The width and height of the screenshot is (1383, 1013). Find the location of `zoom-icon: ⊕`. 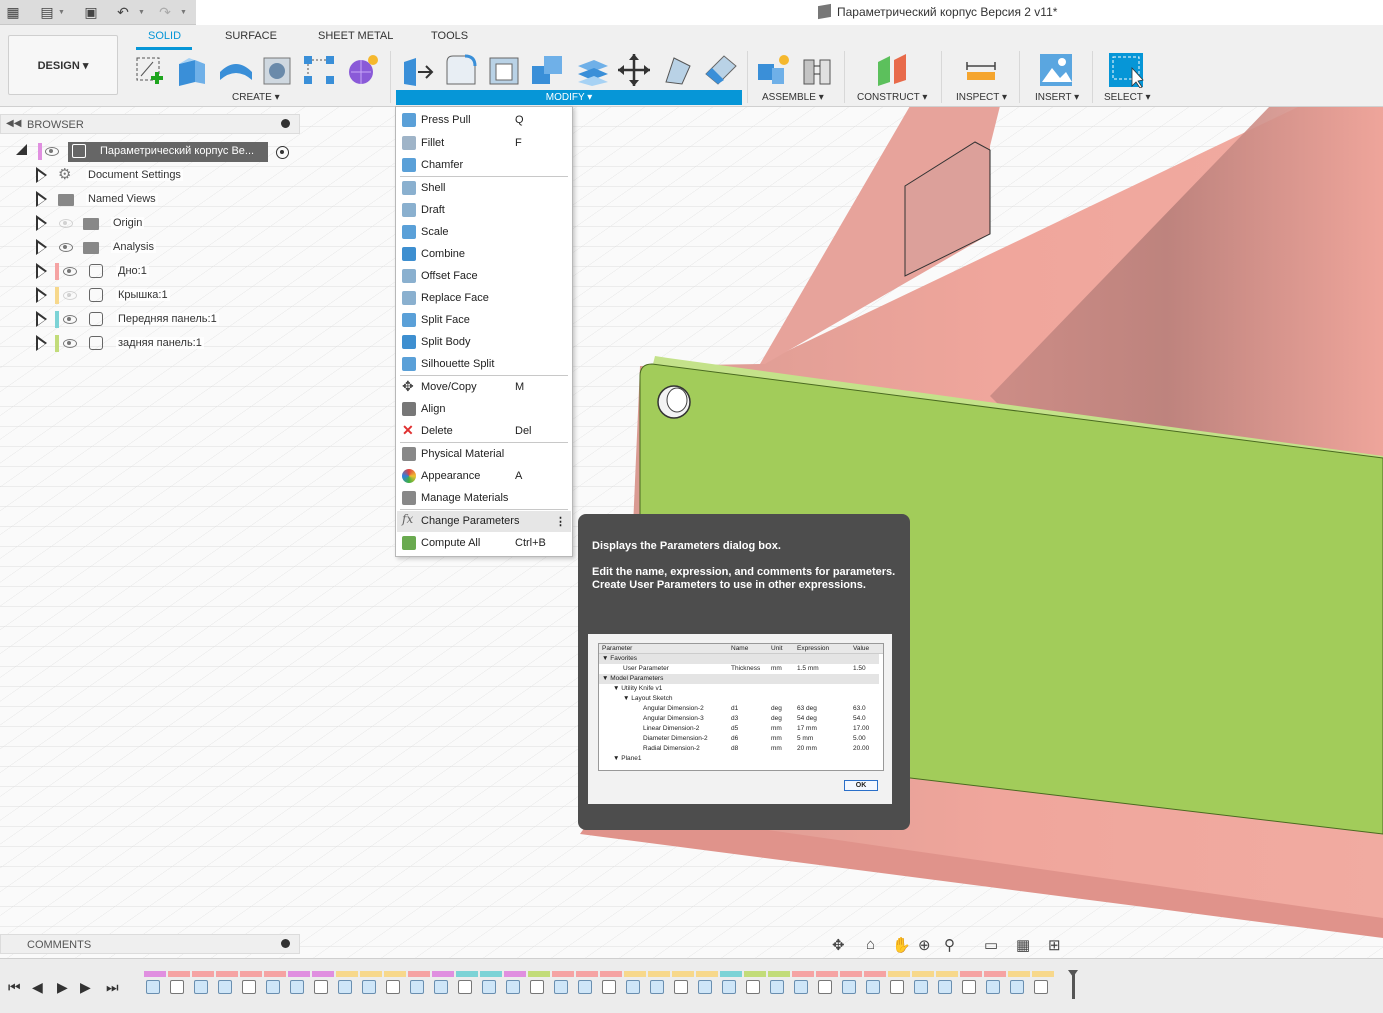

zoom-icon: ⊕ is located at coordinates (924, 945).